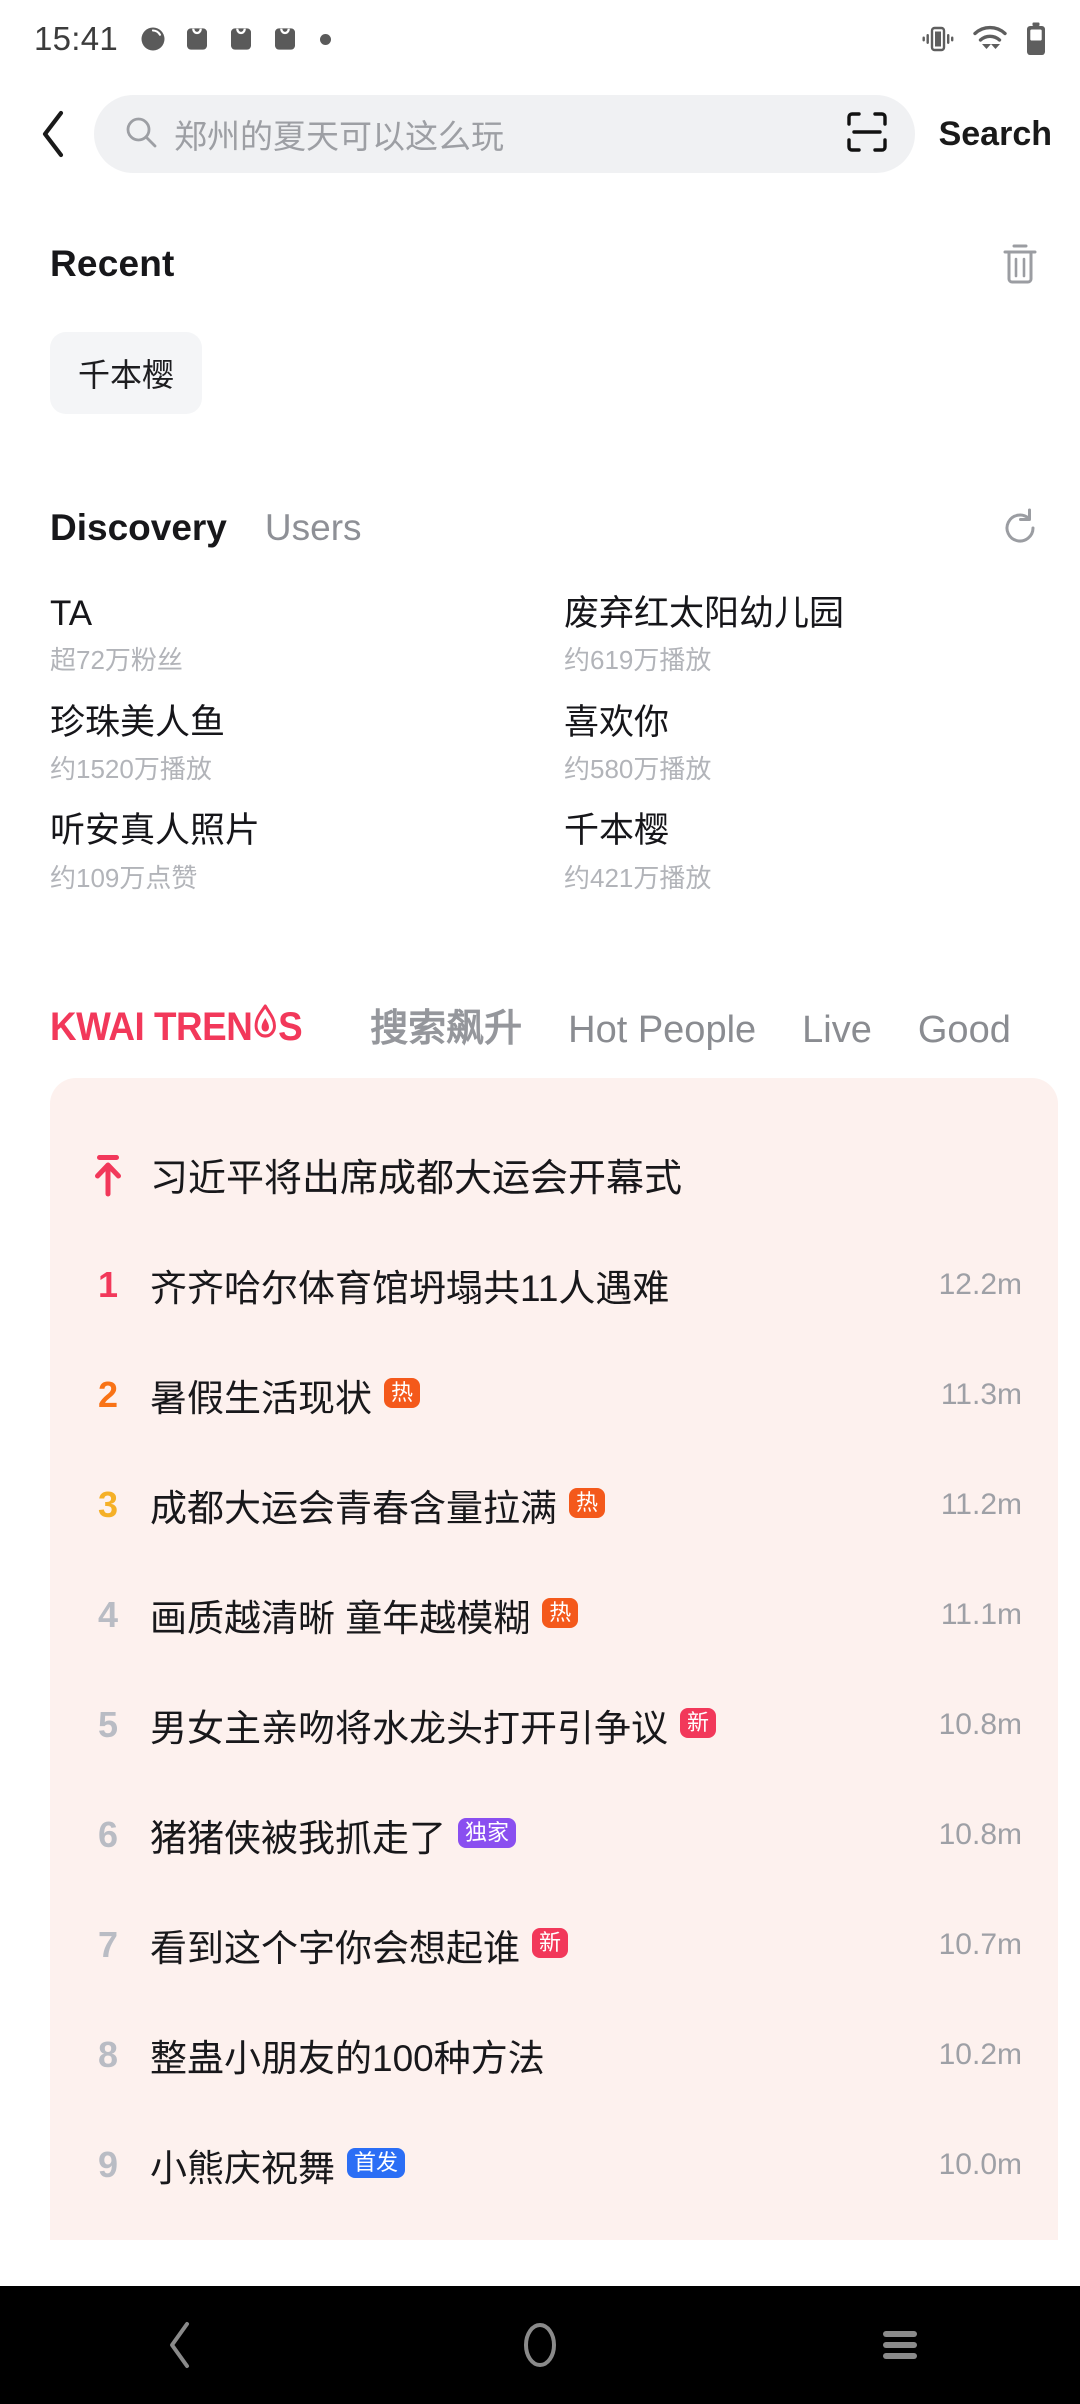  I want to click on trend-title: 画质越清晰 童年越模糊 热, so click(364, 1615).